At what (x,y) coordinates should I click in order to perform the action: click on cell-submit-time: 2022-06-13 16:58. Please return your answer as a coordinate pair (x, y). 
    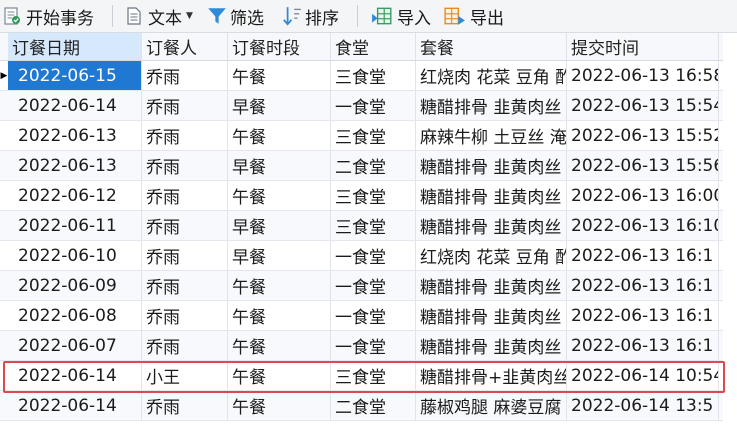
    Looking at the image, I should click on (643, 75).